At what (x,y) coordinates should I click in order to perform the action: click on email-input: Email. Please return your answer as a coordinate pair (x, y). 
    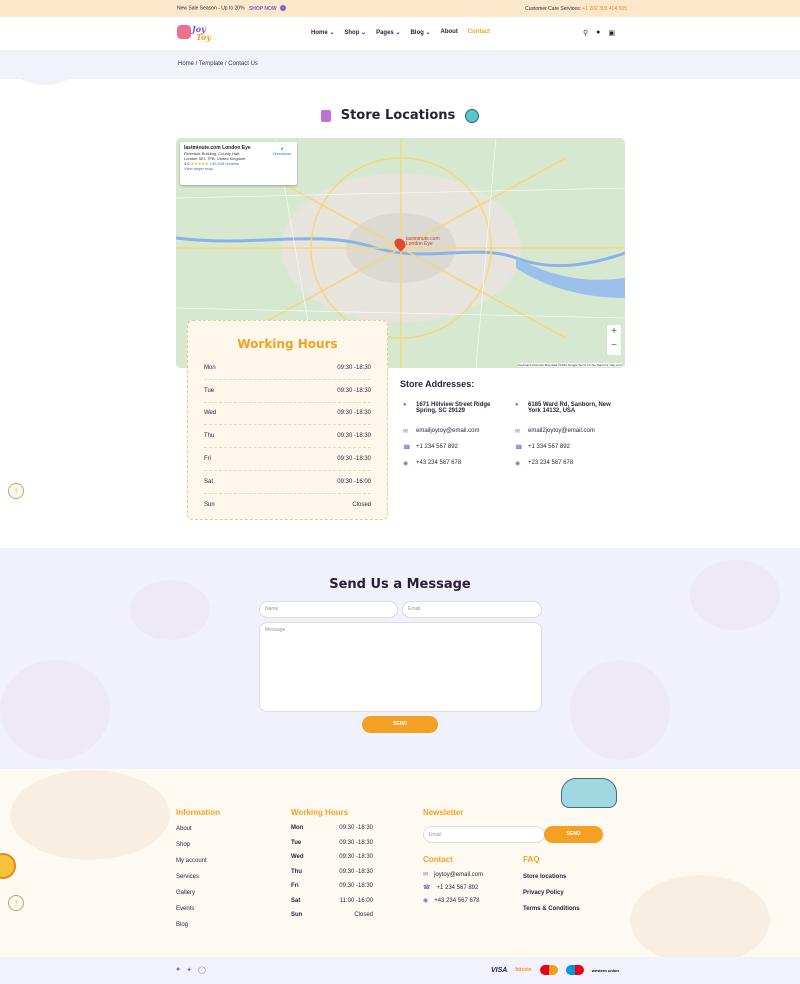
    Looking at the image, I should click on (472, 609).